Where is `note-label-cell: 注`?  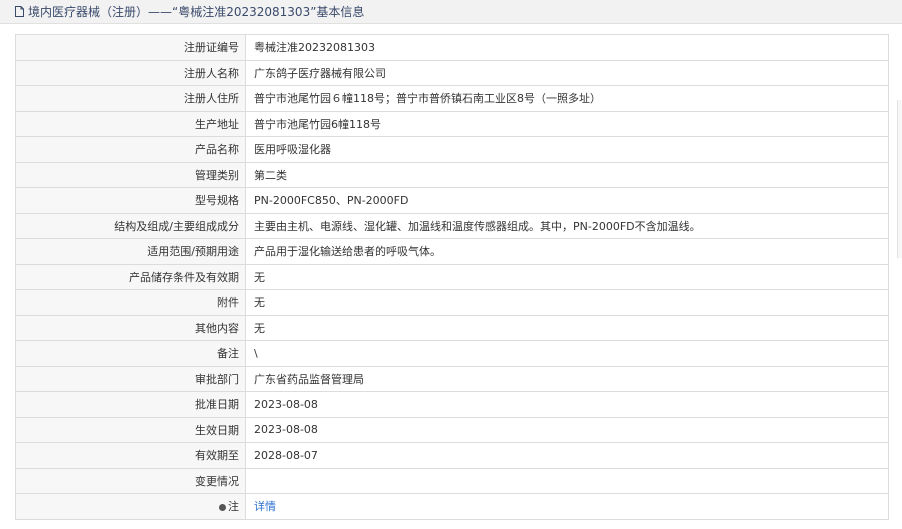
note-label-cell: 注 is located at coordinates (130, 506).